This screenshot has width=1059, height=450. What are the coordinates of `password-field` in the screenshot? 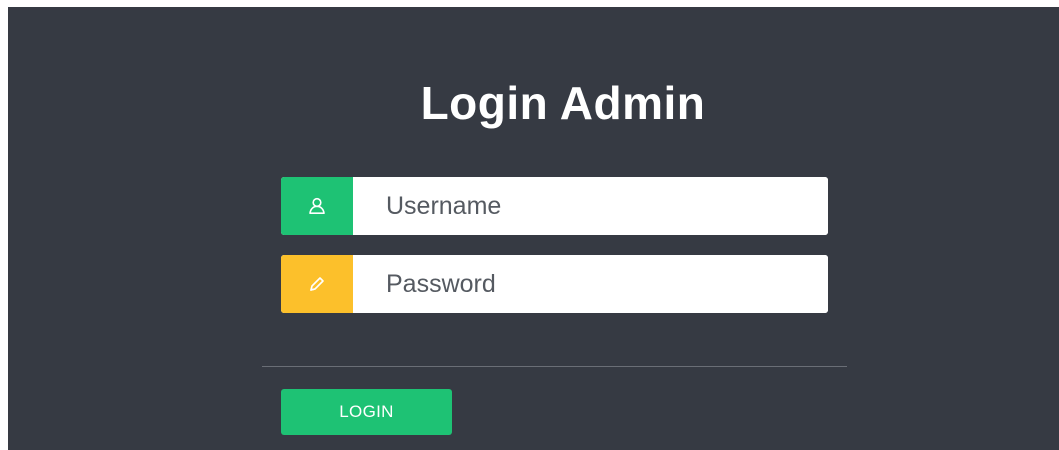 It's located at (554, 284).